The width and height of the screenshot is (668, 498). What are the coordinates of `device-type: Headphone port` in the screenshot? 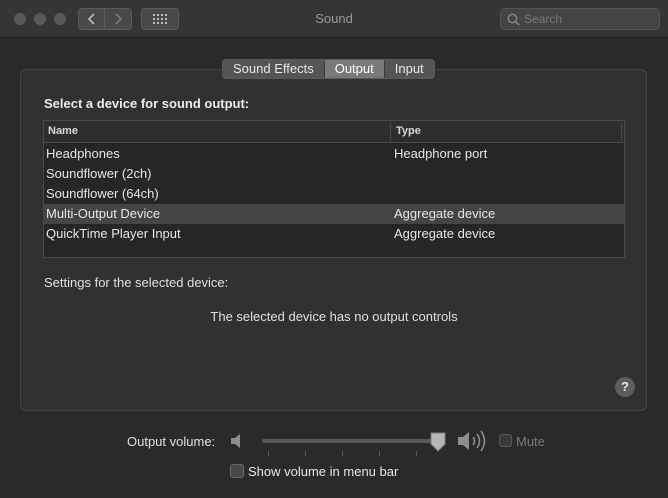 It's located at (441, 153).